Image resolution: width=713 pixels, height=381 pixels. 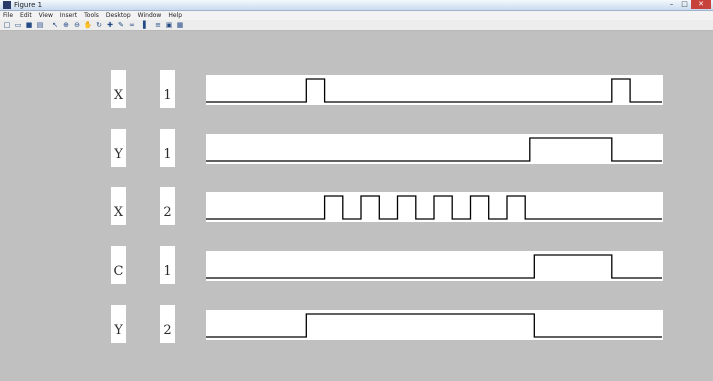 What do you see at coordinates (169, 25) in the screenshot?
I see `hide-tools-icon: ▣` at bounding box center [169, 25].